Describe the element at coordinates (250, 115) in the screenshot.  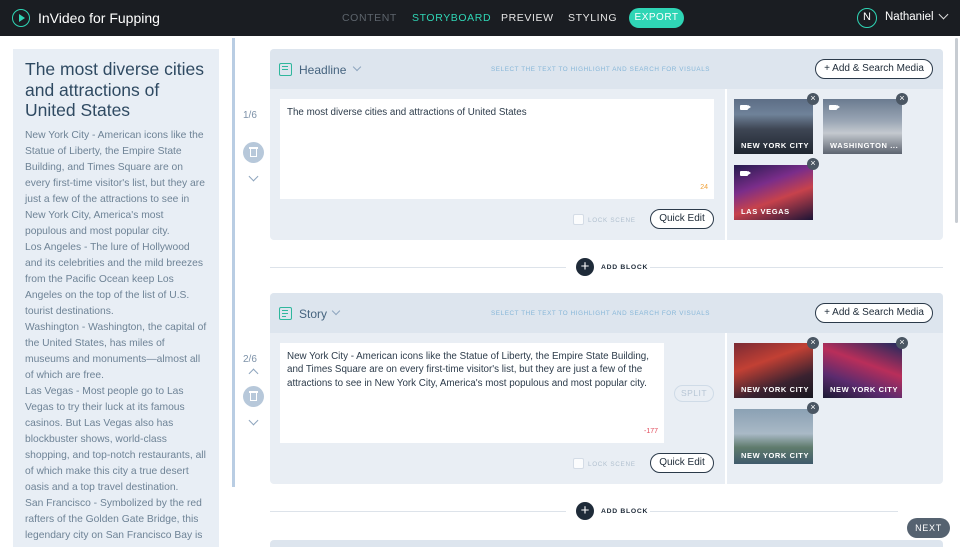
I see `scene-index: 1/6` at that location.